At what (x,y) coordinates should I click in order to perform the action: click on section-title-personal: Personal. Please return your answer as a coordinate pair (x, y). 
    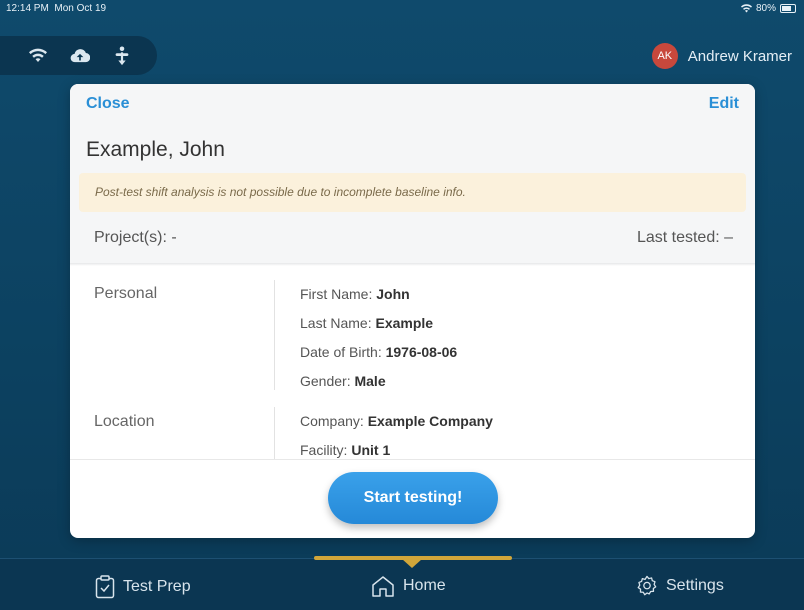
    Looking at the image, I should click on (126, 293).